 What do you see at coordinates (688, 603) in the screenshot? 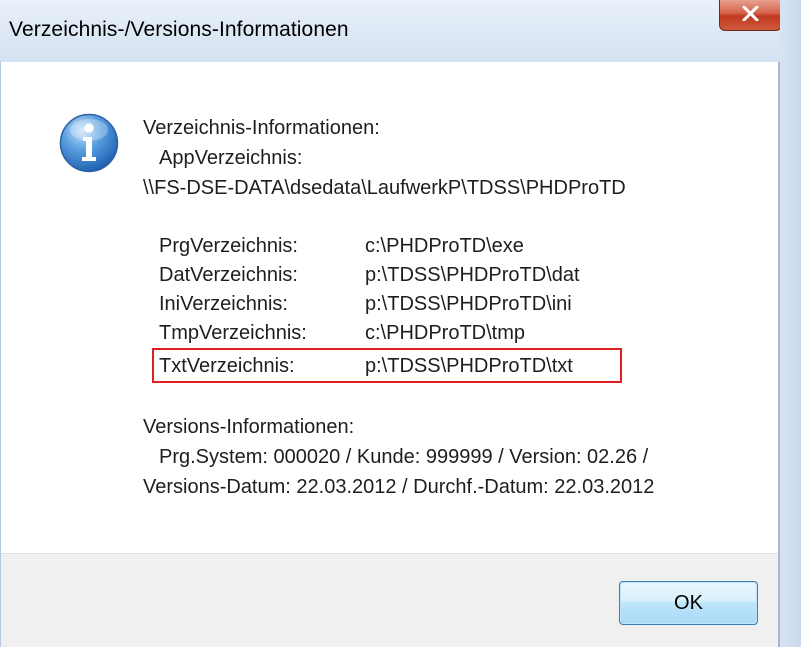
I see `ok-button: OK` at bounding box center [688, 603].